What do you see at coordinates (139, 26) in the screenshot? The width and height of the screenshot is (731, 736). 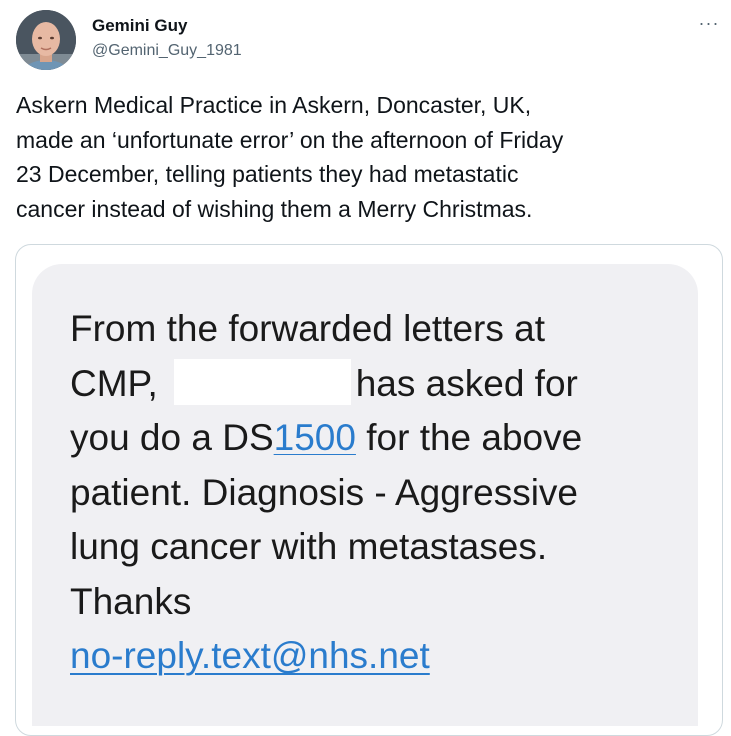 I see `author-display-name: Gemini Guy` at bounding box center [139, 26].